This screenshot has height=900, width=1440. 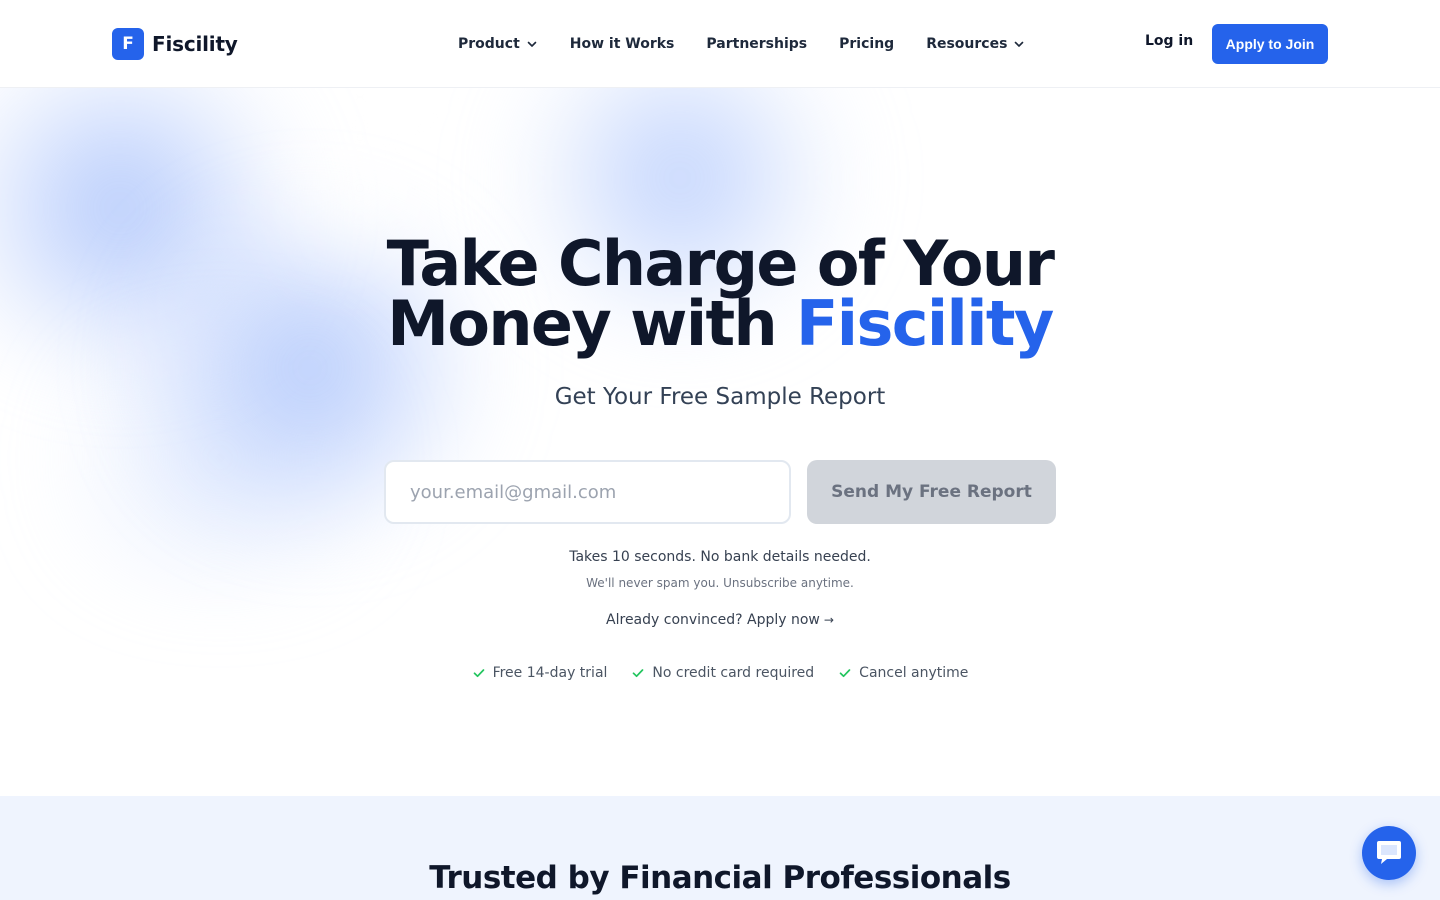 I want to click on nav-item-product: Product, so click(x=498, y=44).